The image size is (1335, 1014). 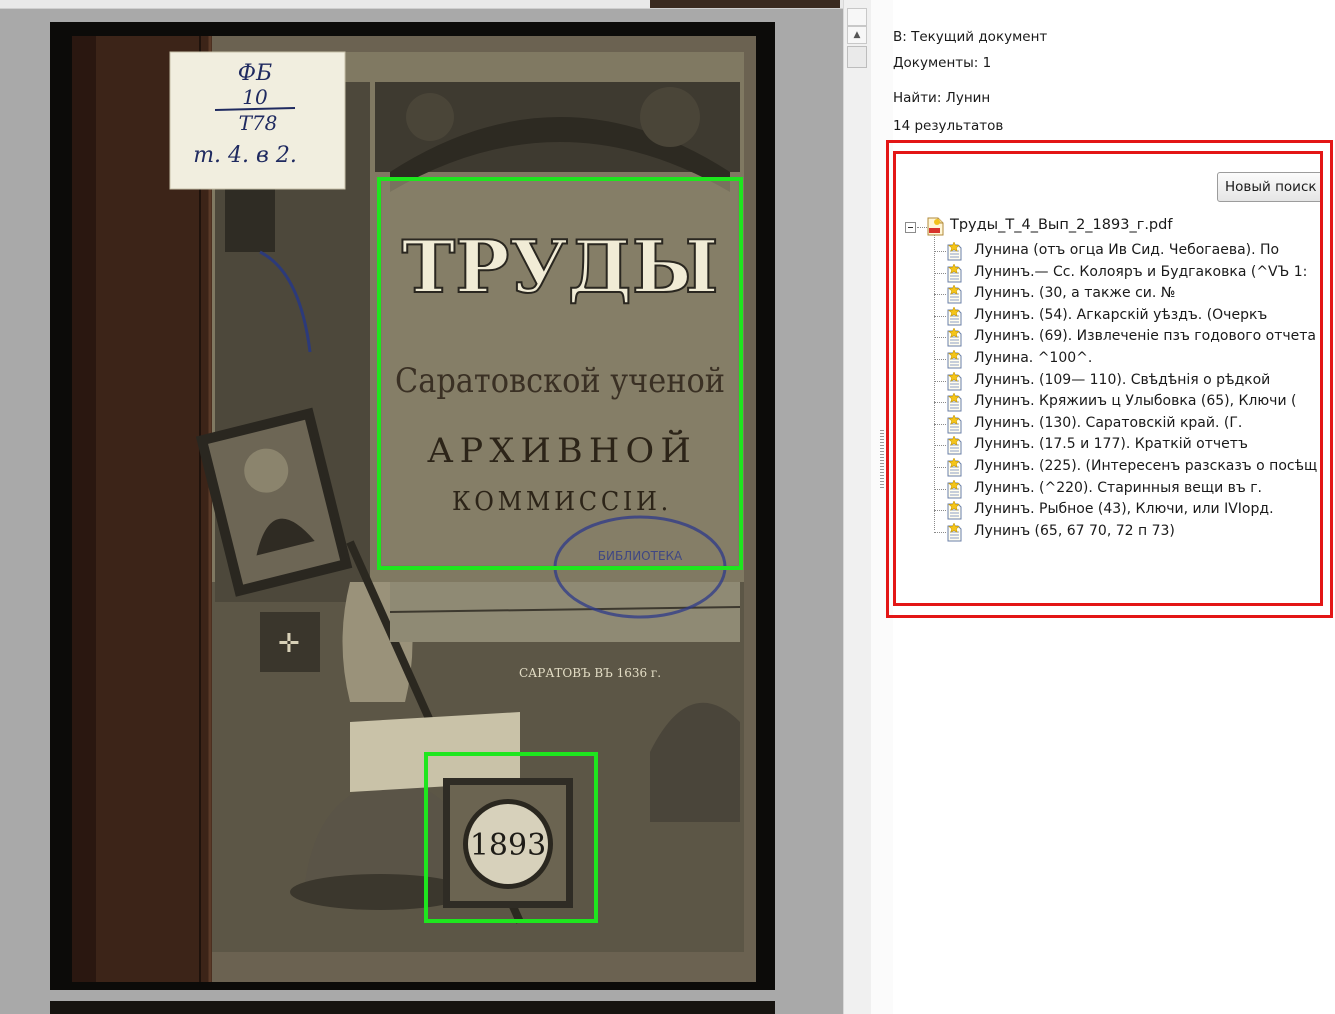 What do you see at coordinates (1127, 250) in the screenshot?
I see `search-result-text: Лунина (отъ огца Ив Сид. Чебогаева). По` at bounding box center [1127, 250].